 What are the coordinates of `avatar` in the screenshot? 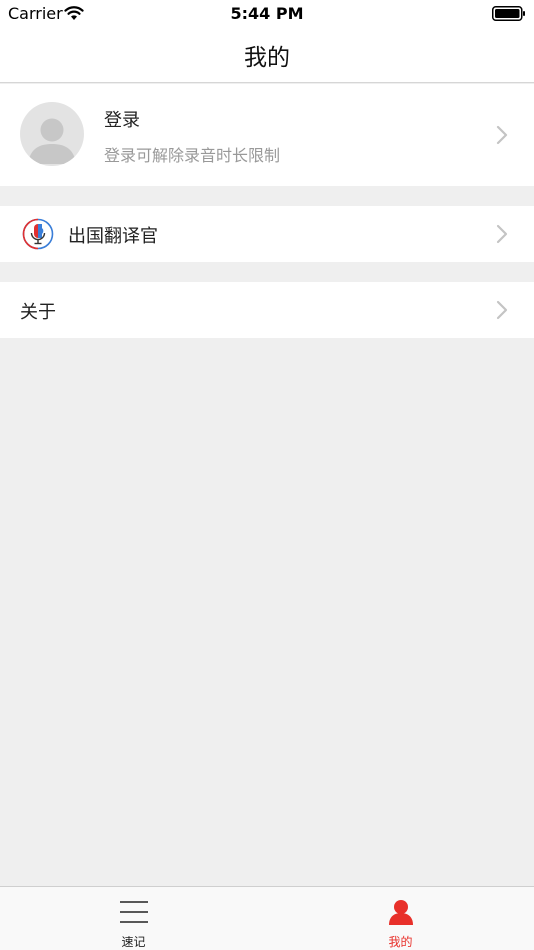 It's located at (52, 134).